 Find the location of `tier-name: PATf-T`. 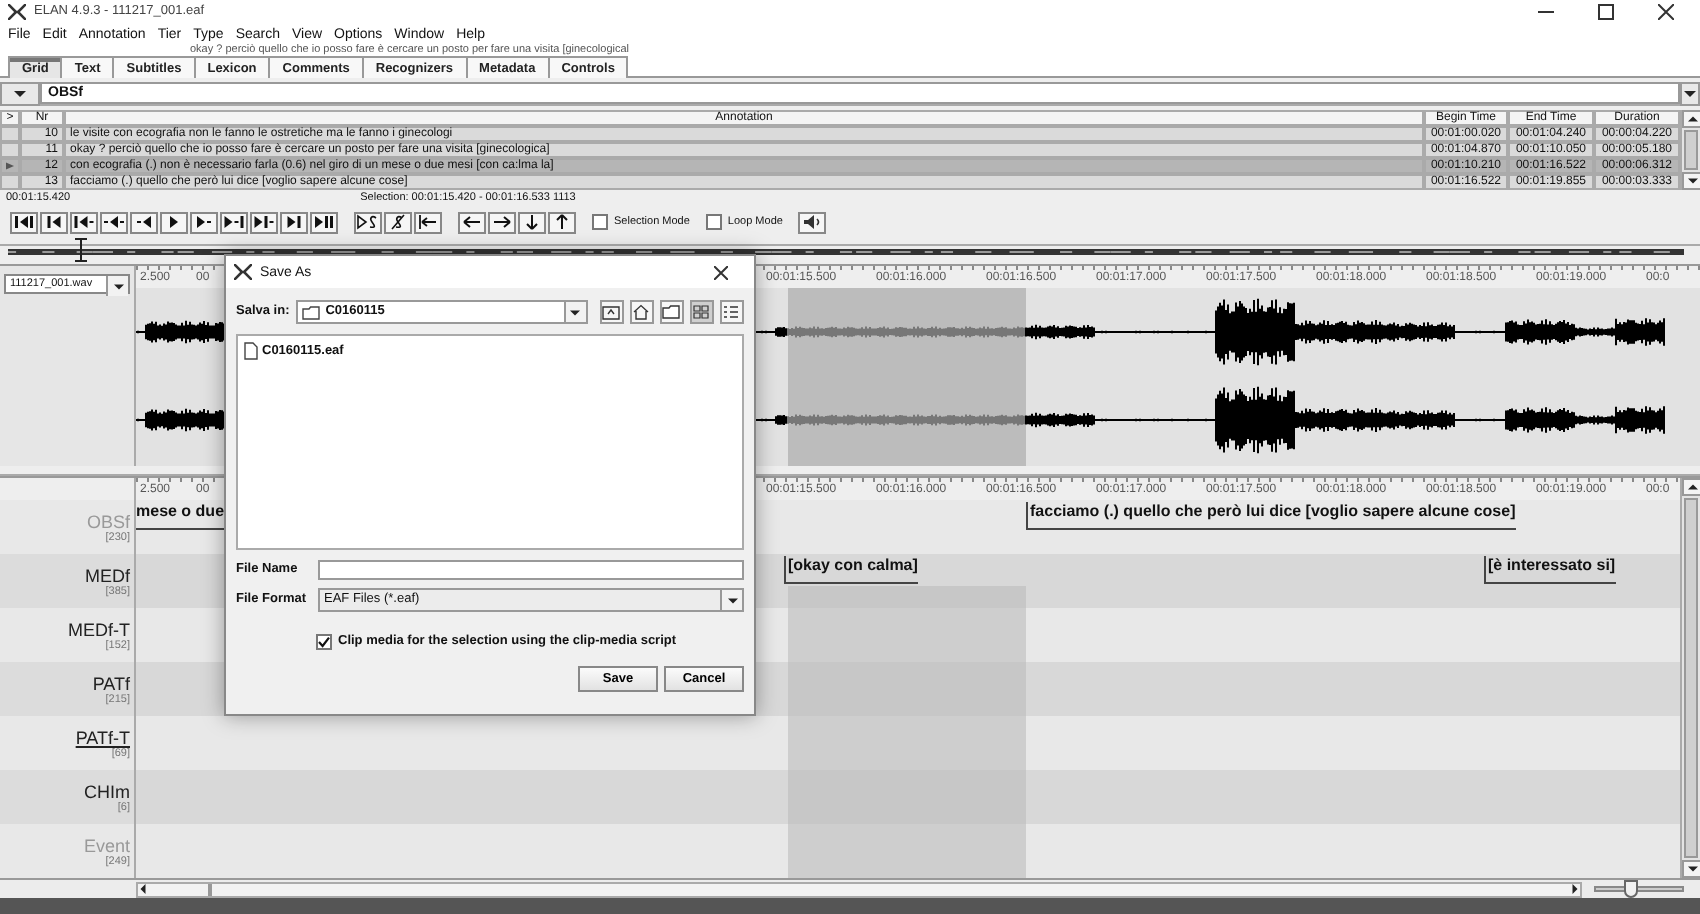

tier-name: PATf-T is located at coordinates (102, 737).